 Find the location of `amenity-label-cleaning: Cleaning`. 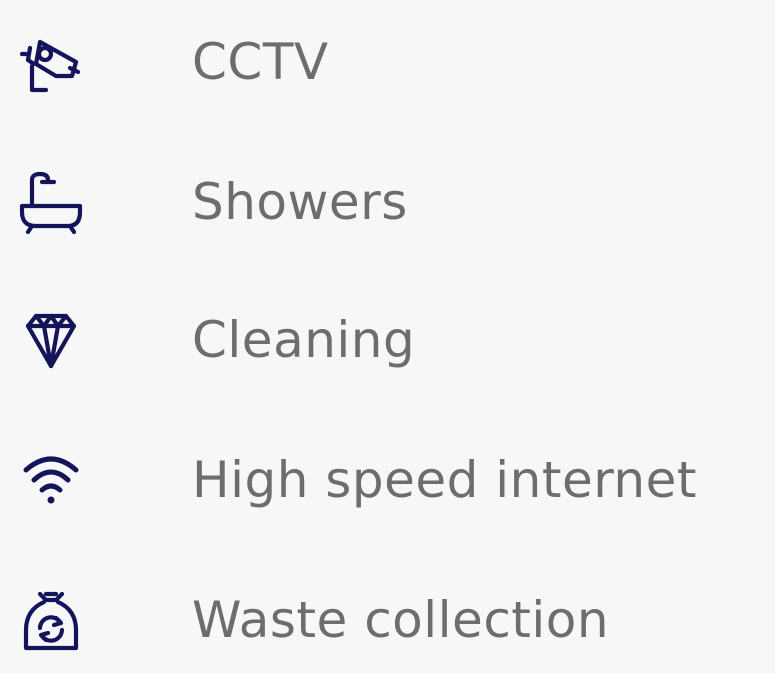

amenity-label-cleaning: Cleaning is located at coordinates (304, 340).